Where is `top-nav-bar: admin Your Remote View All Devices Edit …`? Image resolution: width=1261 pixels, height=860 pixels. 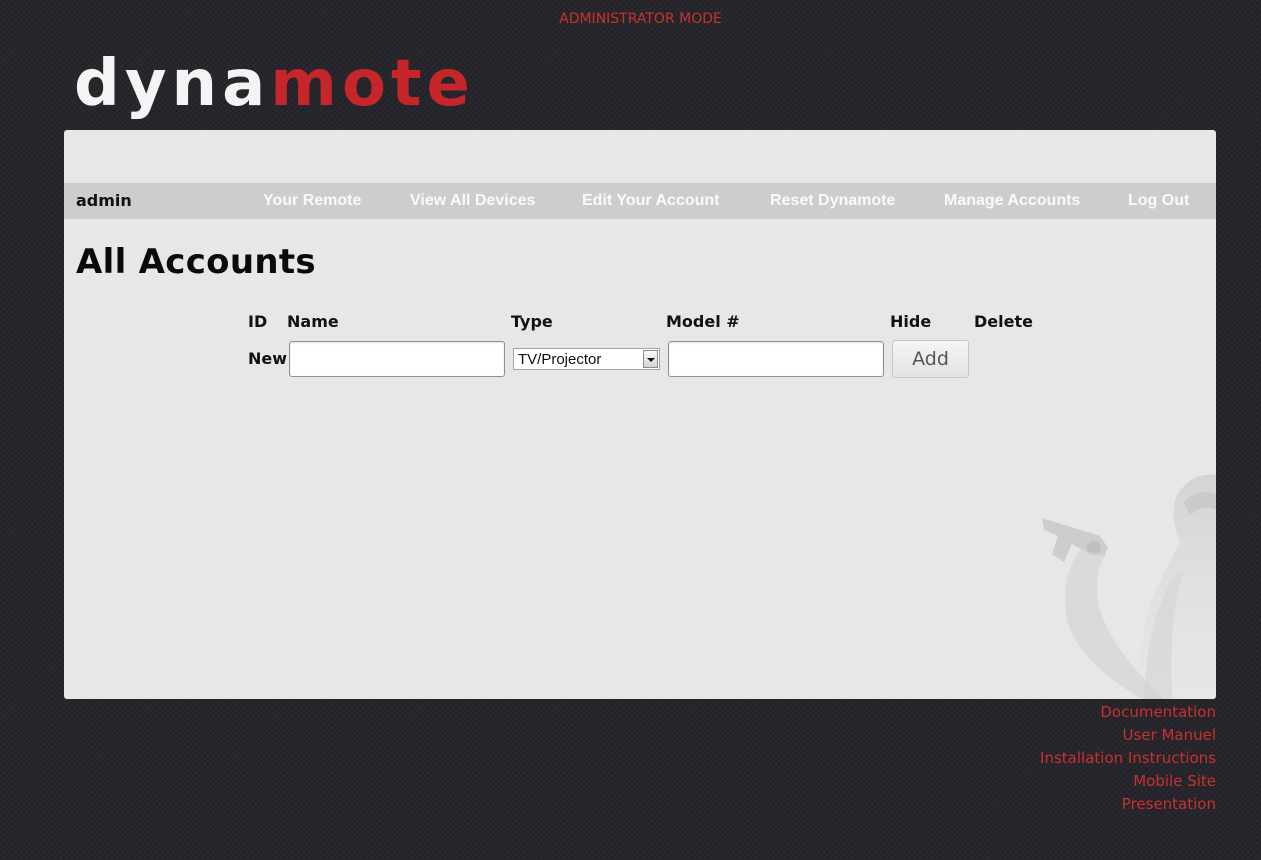 top-nav-bar: admin Your Remote View All Devices Edit … is located at coordinates (640, 201).